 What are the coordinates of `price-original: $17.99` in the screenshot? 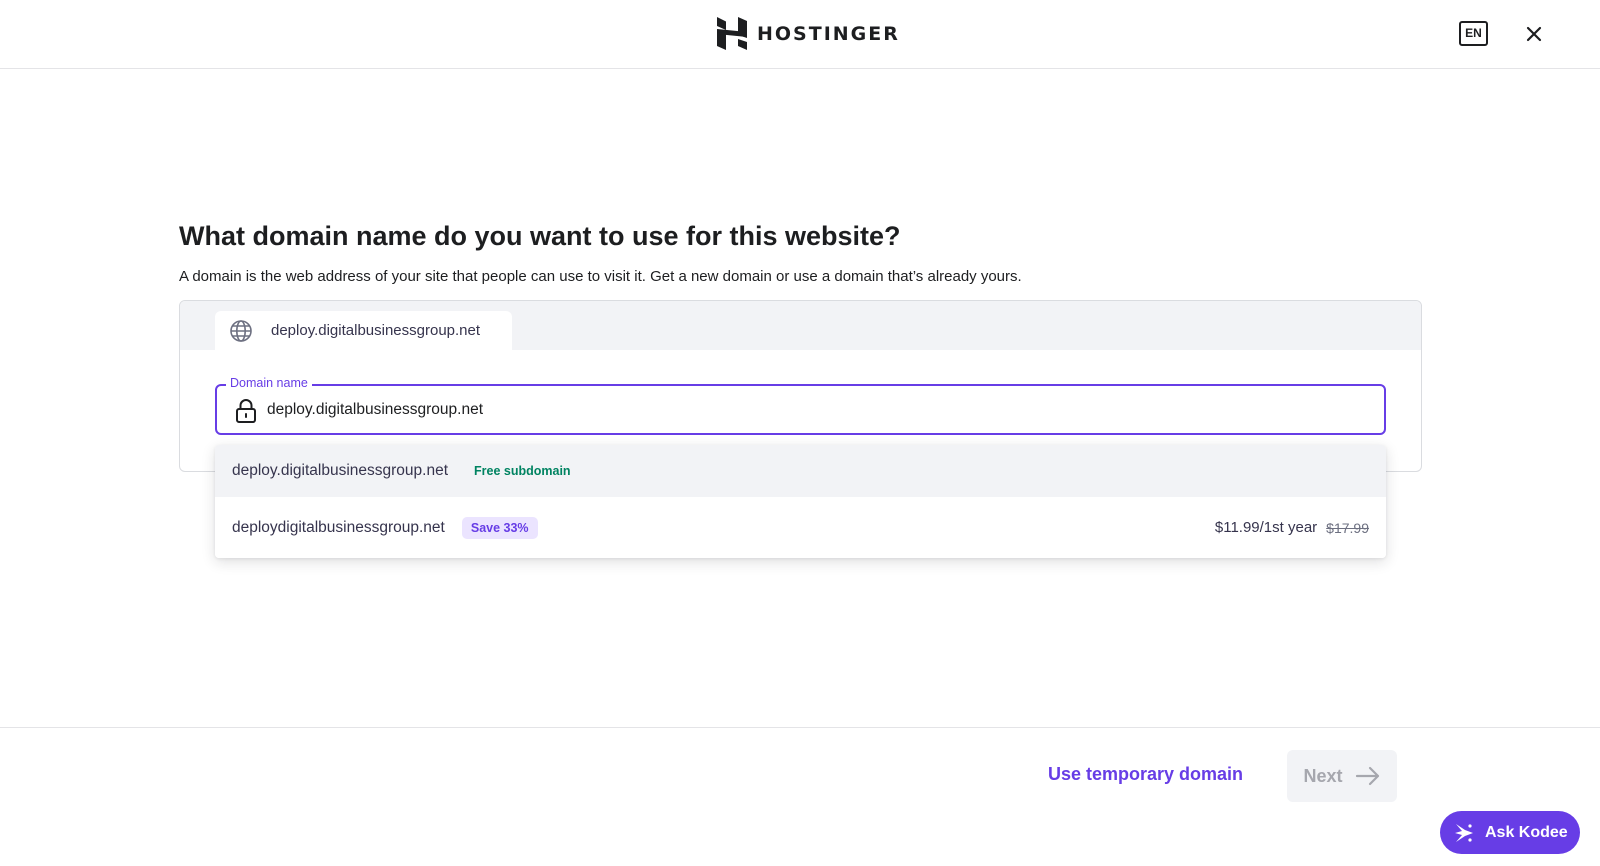 It's located at (1347, 527).